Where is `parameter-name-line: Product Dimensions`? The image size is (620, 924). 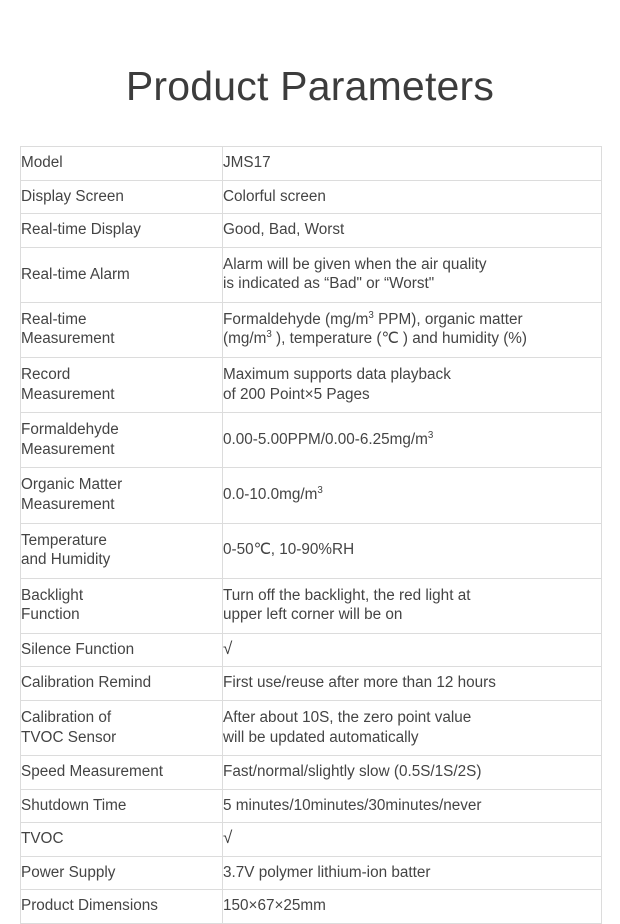 parameter-name-line: Product Dimensions is located at coordinates (89, 906).